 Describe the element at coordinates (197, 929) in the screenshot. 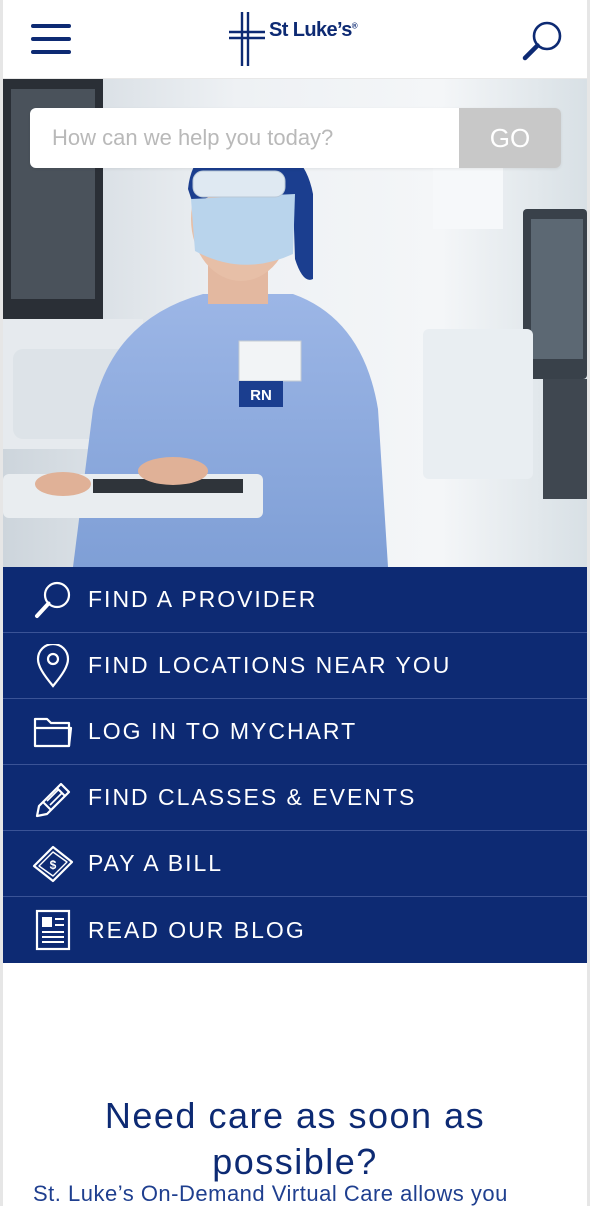

I see `link-label: READ OUR BLOG` at that location.